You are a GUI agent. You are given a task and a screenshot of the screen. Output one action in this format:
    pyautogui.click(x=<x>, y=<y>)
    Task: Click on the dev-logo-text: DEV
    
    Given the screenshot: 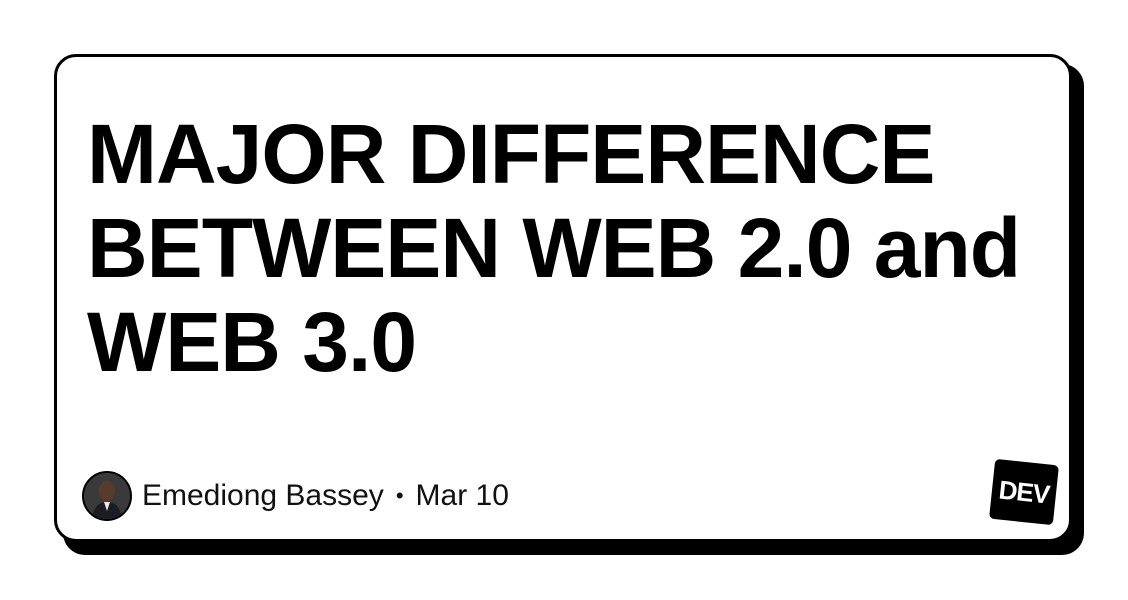 What is the action you would take?
    pyautogui.click(x=1024, y=491)
    